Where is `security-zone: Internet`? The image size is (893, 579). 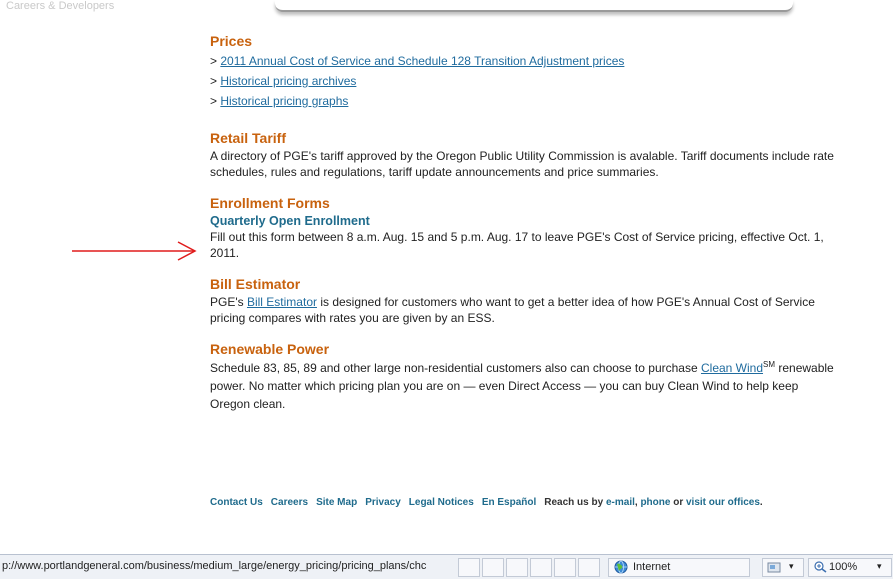 security-zone: Internet is located at coordinates (679, 567).